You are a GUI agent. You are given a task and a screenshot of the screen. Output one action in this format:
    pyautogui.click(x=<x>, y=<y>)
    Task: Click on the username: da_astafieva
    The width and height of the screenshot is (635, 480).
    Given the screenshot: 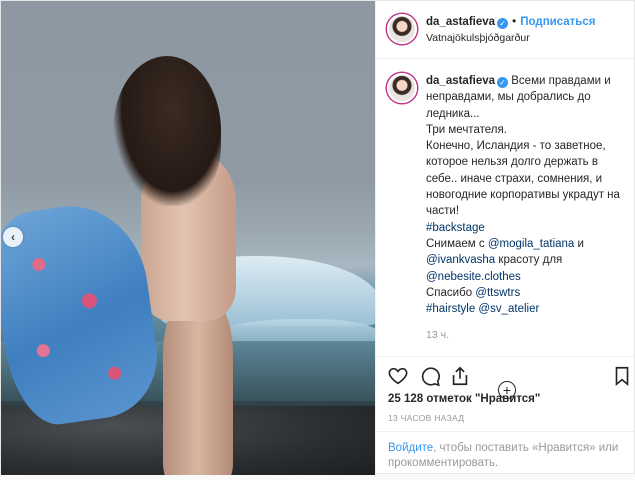 What is the action you would take?
    pyautogui.click(x=460, y=22)
    